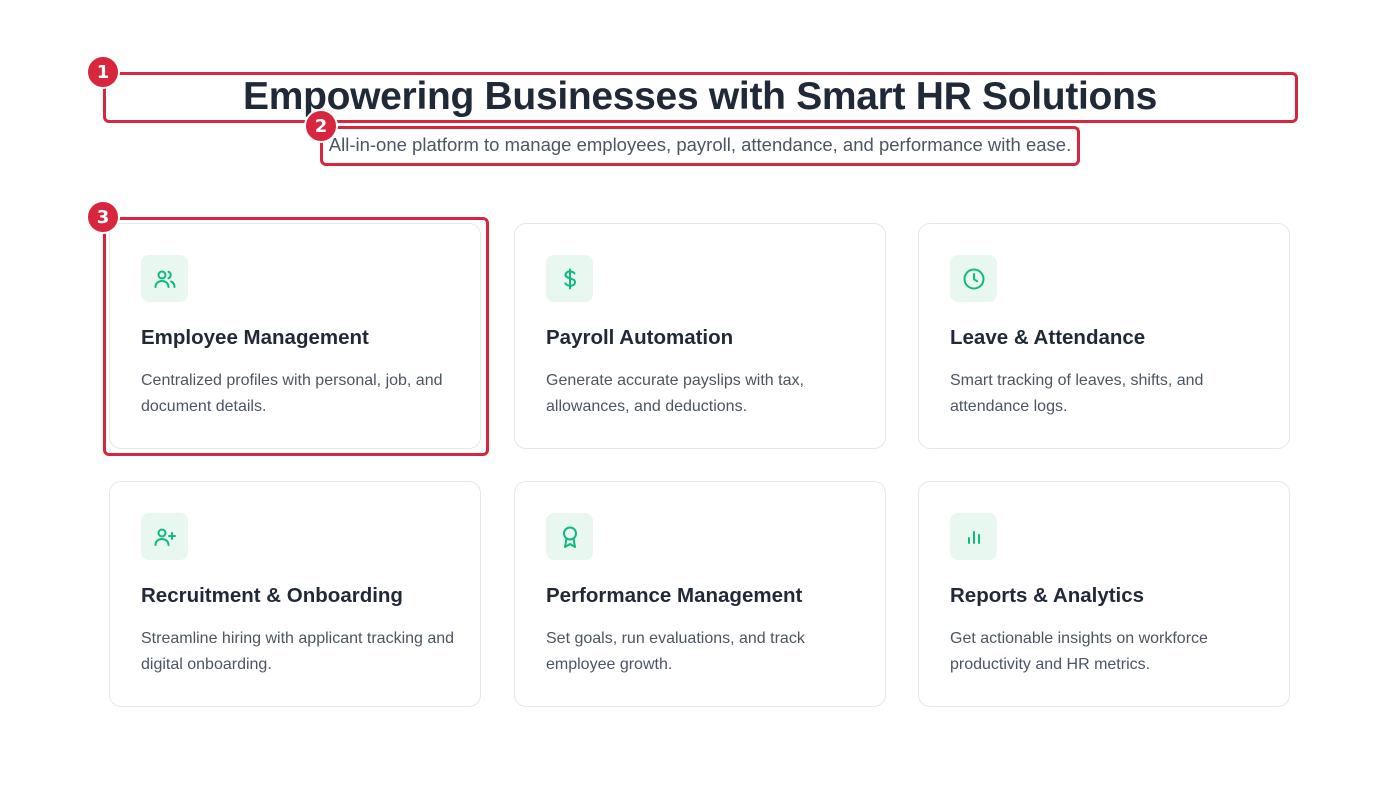 Image resolution: width=1400 pixels, height=786 pixels. What do you see at coordinates (164, 536) in the screenshot?
I see `user-plus-icon` at bounding box center [164, 536].